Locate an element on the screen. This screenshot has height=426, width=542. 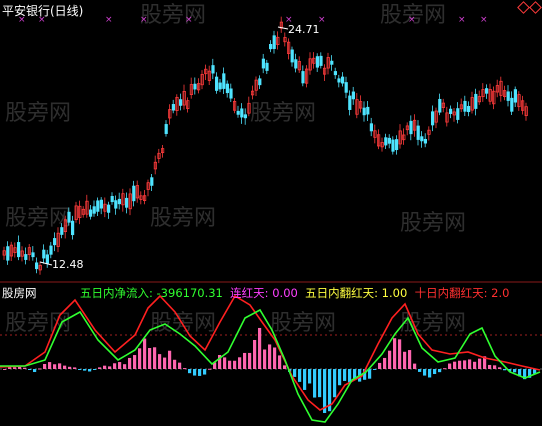
high-price-label: 24.71 is located at coordinates (304, 29).